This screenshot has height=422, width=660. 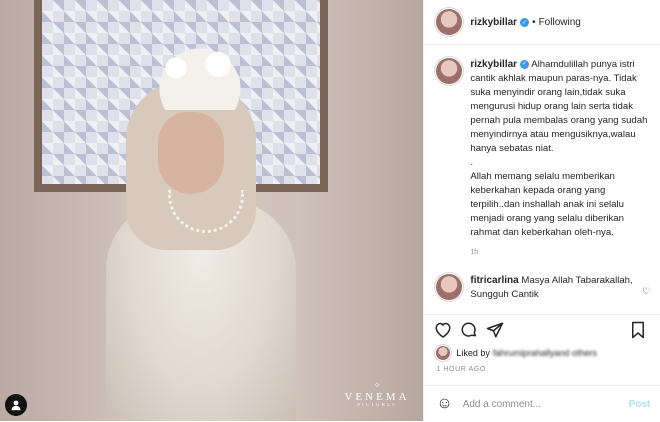 I want to click on person-tag-button, so click(x=16, y=405).